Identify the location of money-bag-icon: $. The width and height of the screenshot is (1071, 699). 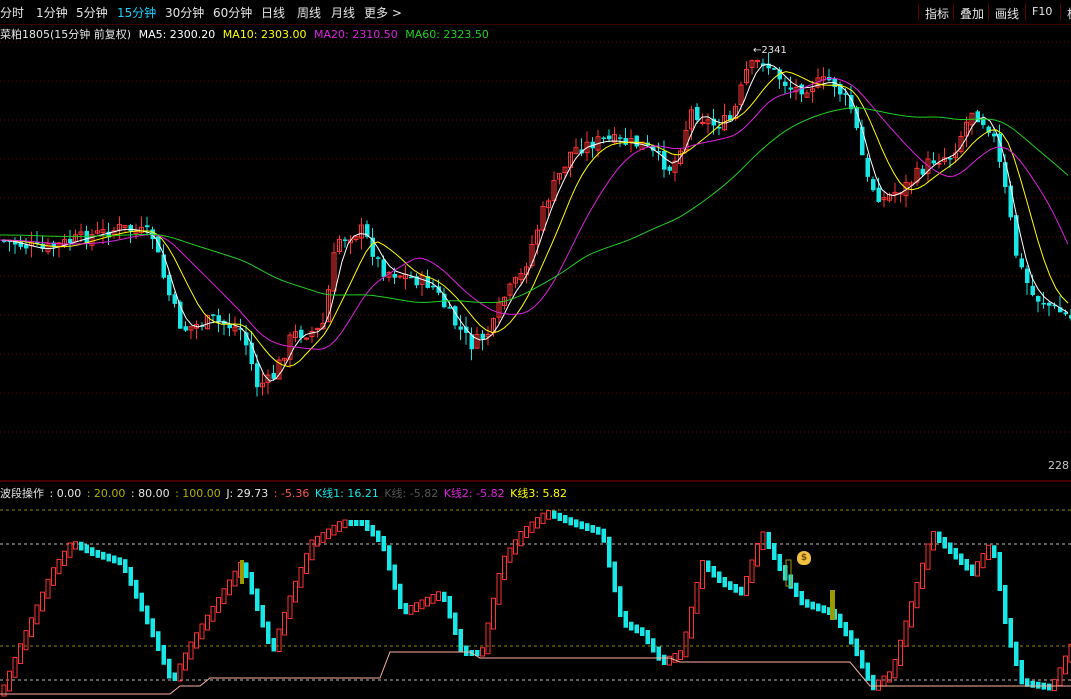
(804, 558).